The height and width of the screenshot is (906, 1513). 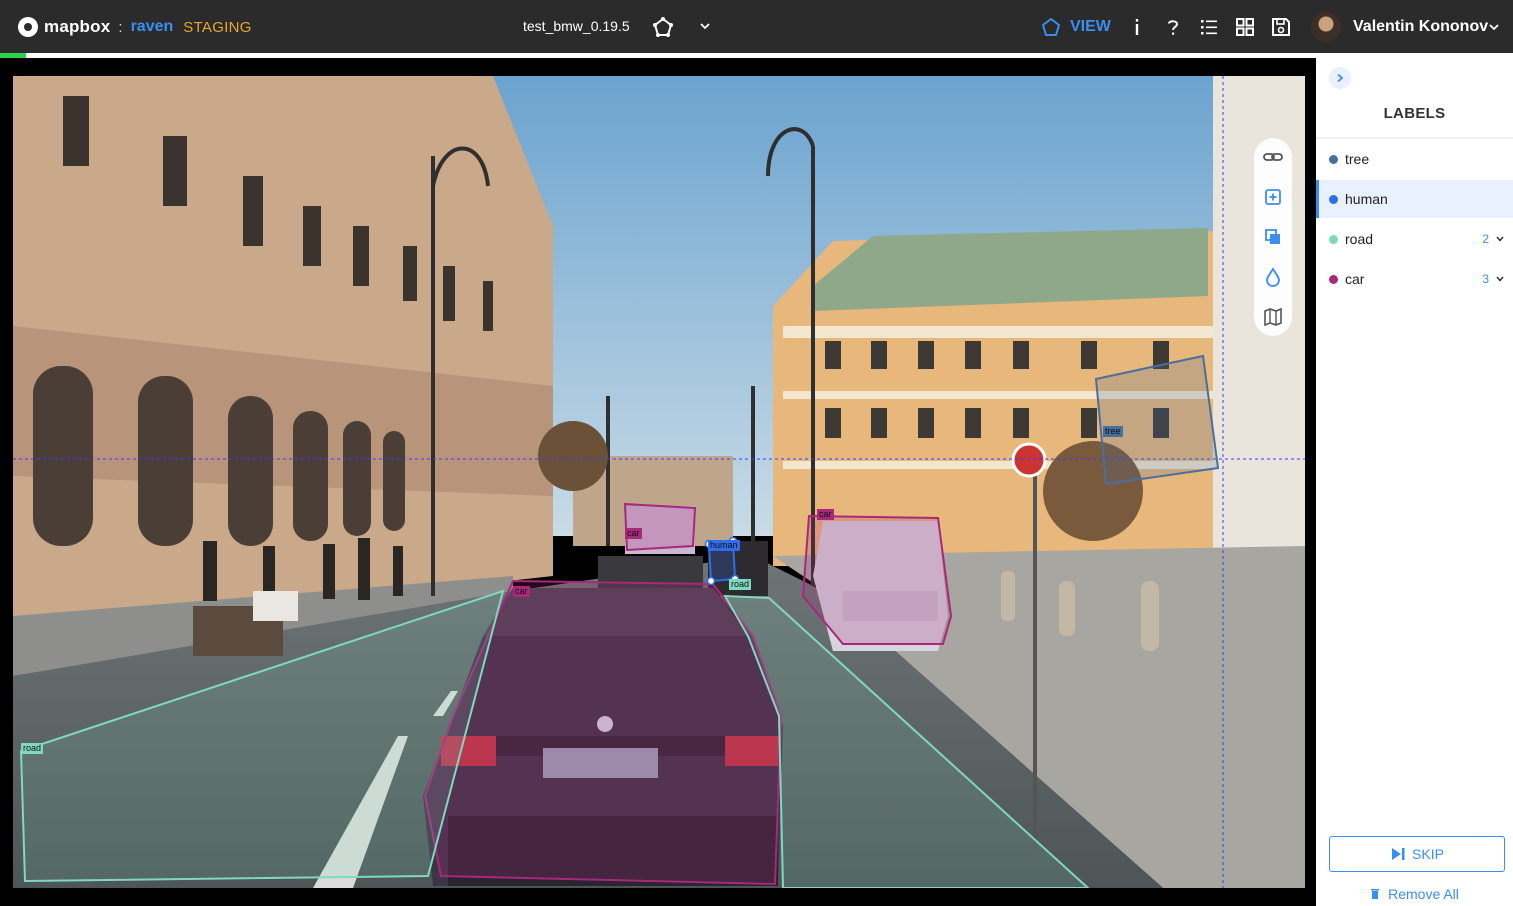 What do you see at coordinates (1209, 27) in the screenshot?
I see `list-icon` at bounding box center [1209, 27].